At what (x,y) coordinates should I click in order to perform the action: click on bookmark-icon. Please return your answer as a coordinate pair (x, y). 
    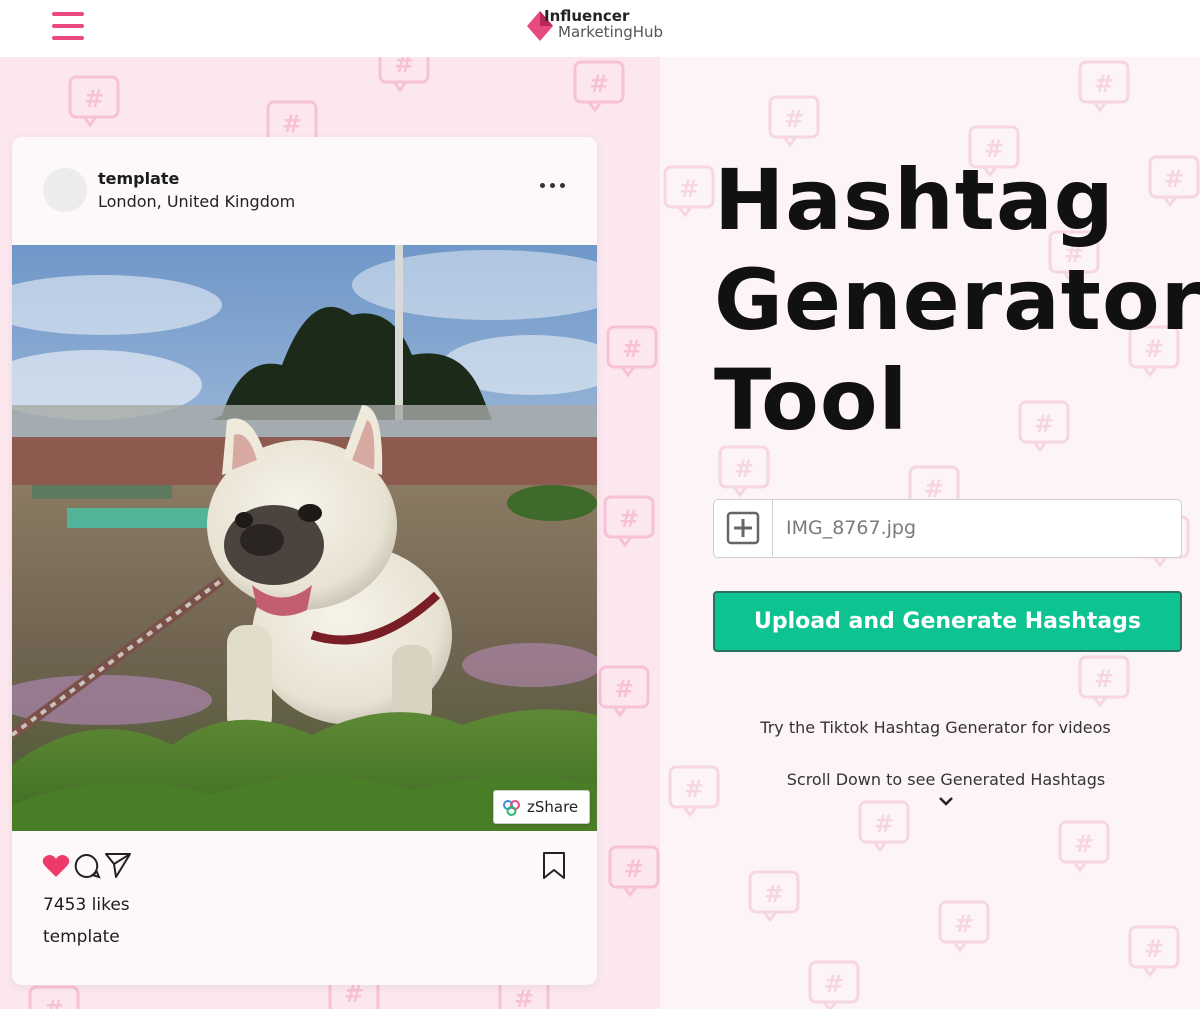
    Looking at the image, I should click on (554, 866).